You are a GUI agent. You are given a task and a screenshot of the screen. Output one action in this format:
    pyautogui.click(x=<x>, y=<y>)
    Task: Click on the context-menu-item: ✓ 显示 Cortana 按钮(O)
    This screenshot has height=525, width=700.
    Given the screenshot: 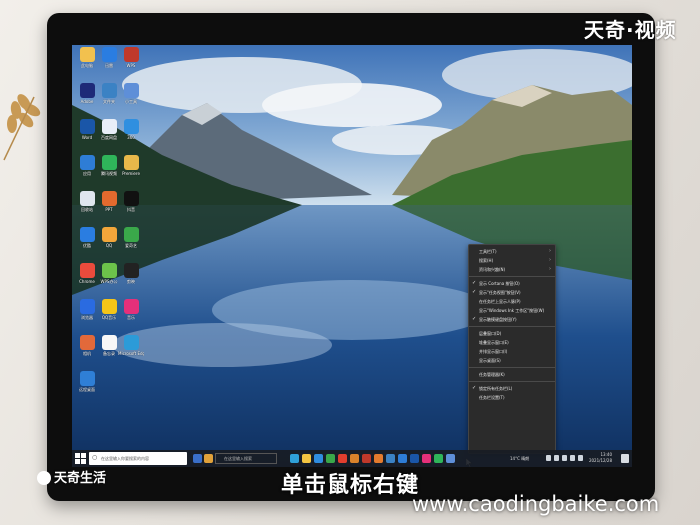 What is the action you would take?
    pyautogui.click(x=512, y=283)
    